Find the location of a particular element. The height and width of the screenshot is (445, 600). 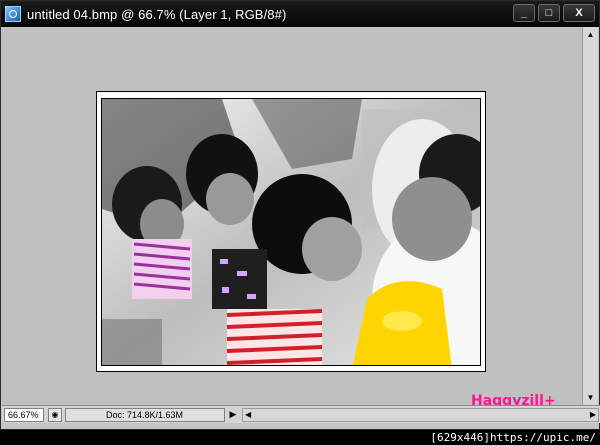

document-icon is located at coordinates (13, 14).